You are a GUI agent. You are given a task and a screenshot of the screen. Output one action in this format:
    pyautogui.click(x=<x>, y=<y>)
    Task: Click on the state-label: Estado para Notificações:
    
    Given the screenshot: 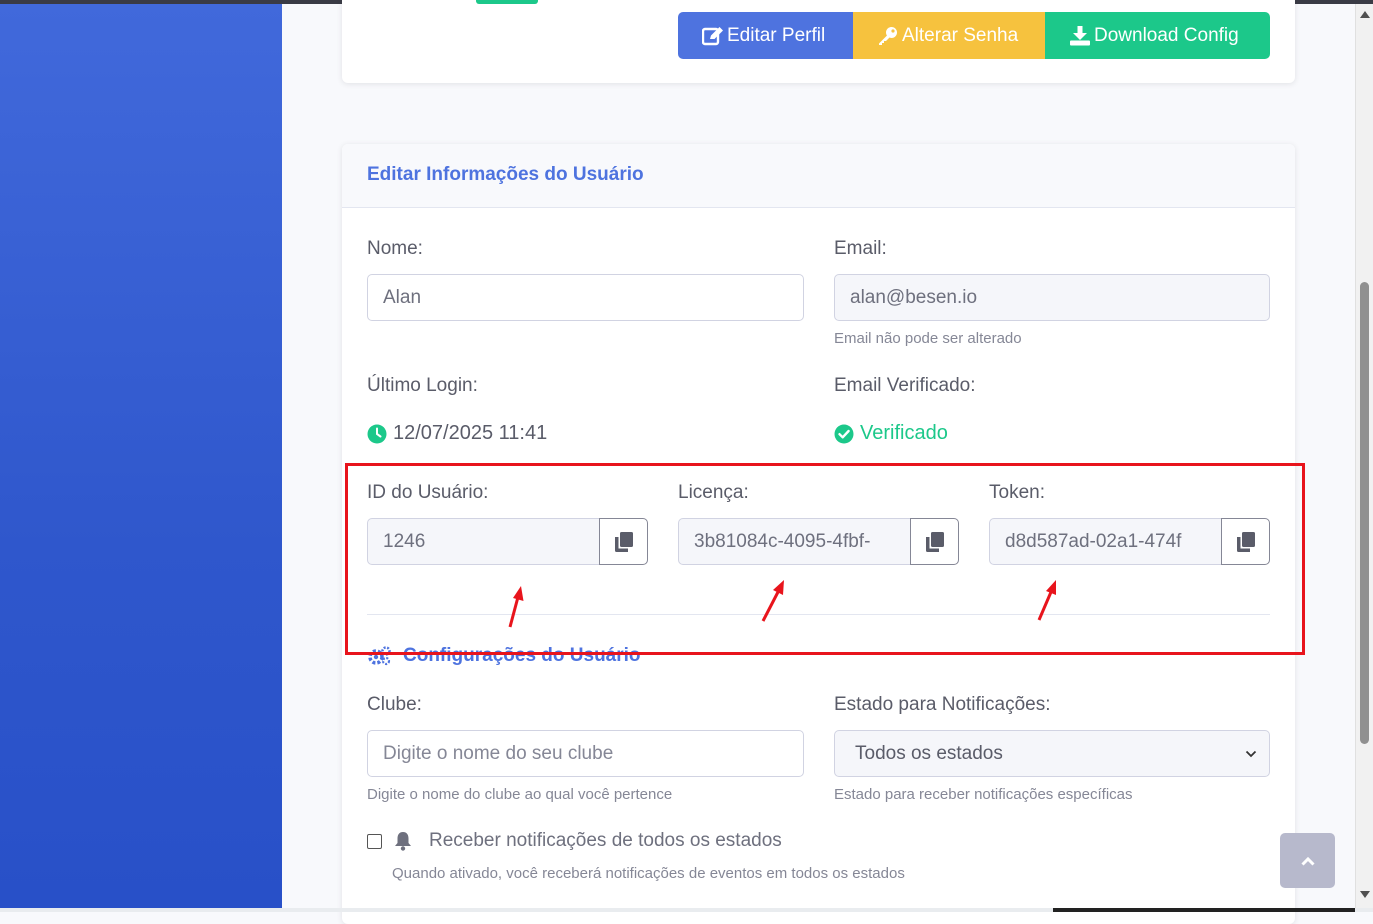 What is the action you would take?
    pyautogui.click(x=942, y=704)
    